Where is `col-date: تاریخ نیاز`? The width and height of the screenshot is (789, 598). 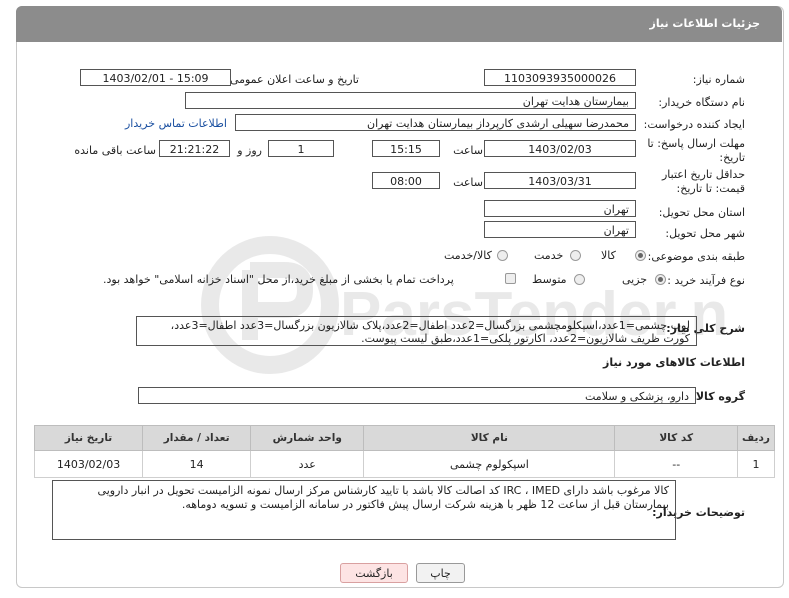 col-date: تاریخ نیاز is located at coordinates (88, 438).